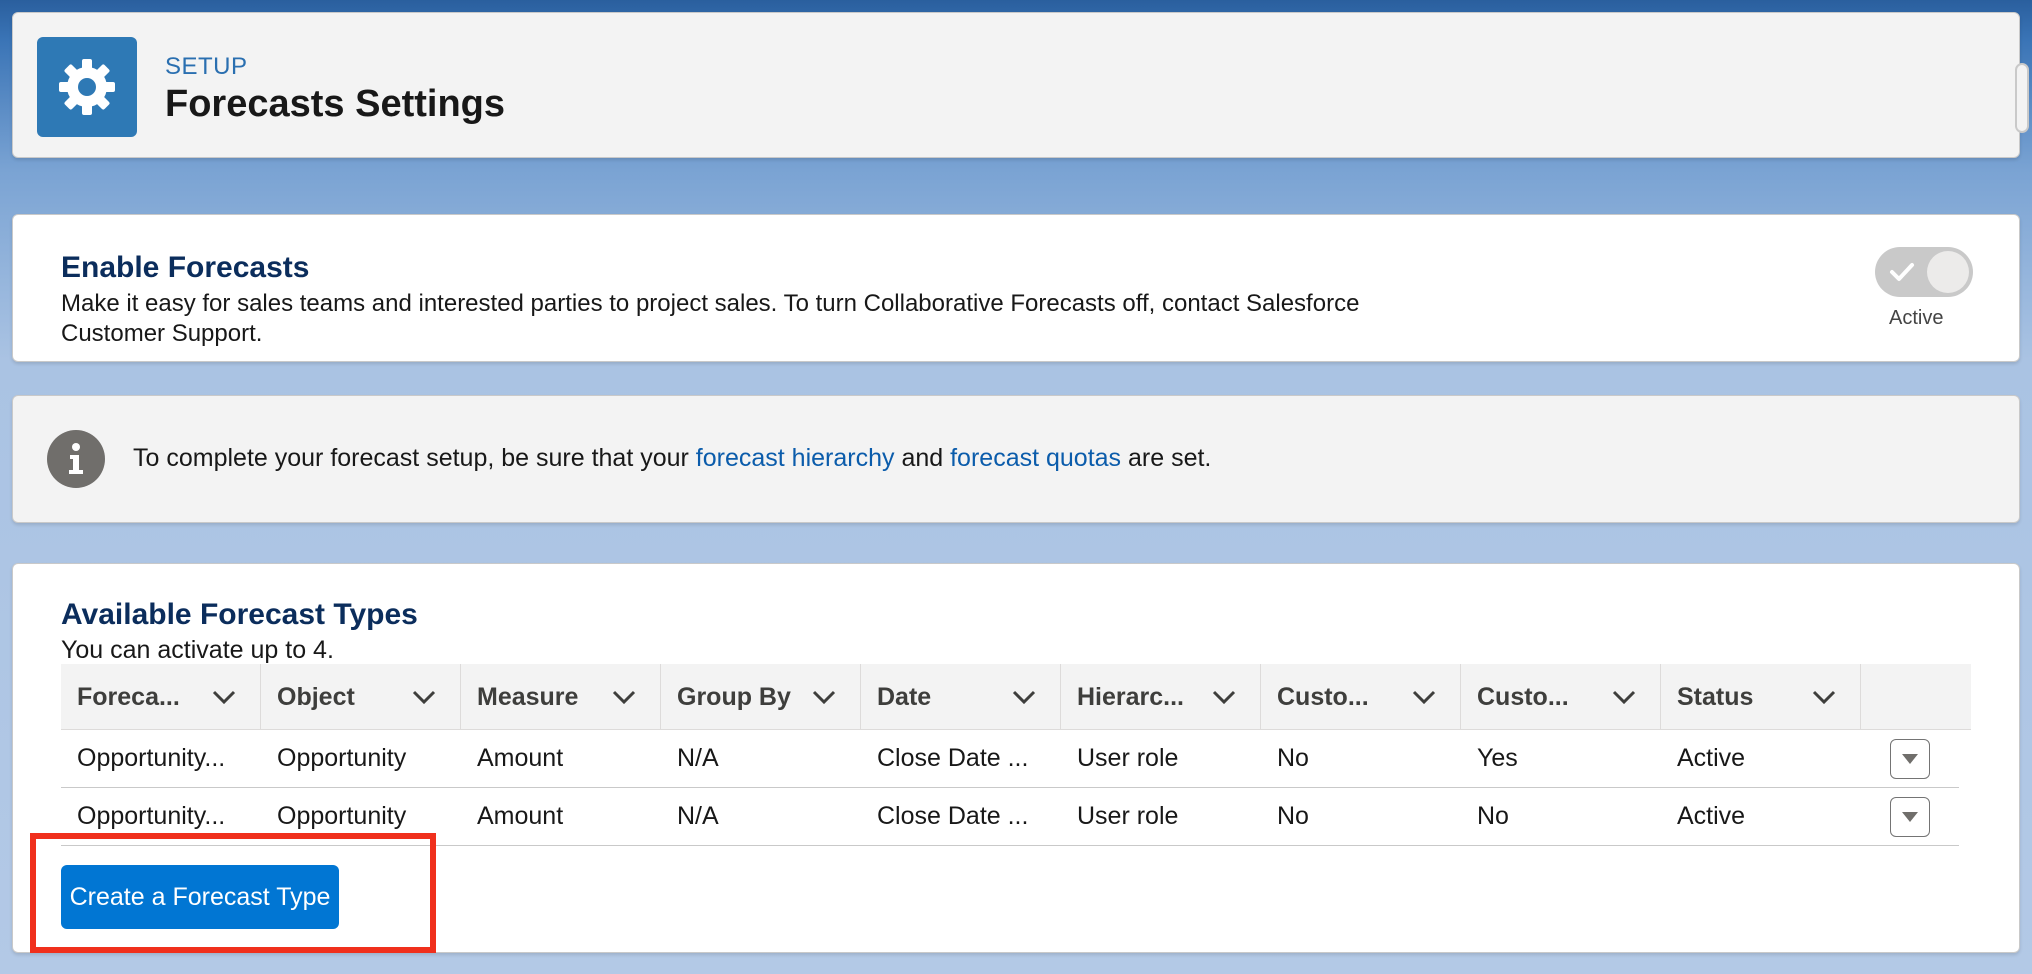 Image resolution: width=2032 pixels, height=974 pixels. I want to click on forecast-quotas-link: forecast quotas, so click(1035, 458).